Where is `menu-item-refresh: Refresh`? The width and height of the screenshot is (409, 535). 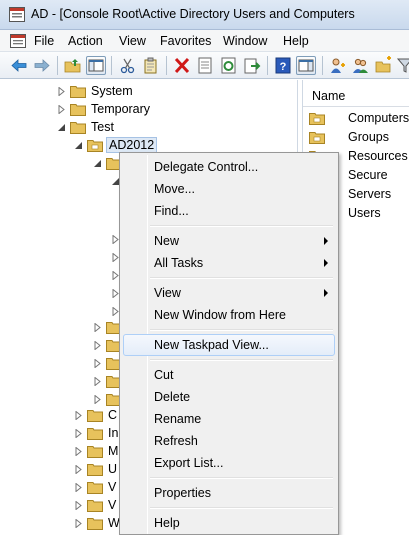 menu-item-refresh: Refresh is located at coordinates (229, 441).